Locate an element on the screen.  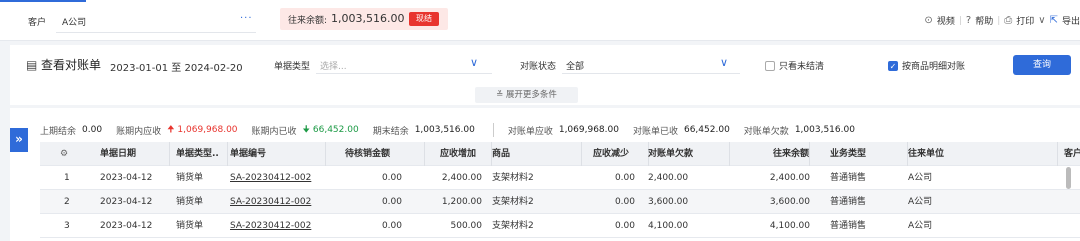
balance-box: 往来余额: 1,003,516.00 现结 is located at coordinates (364, 19).